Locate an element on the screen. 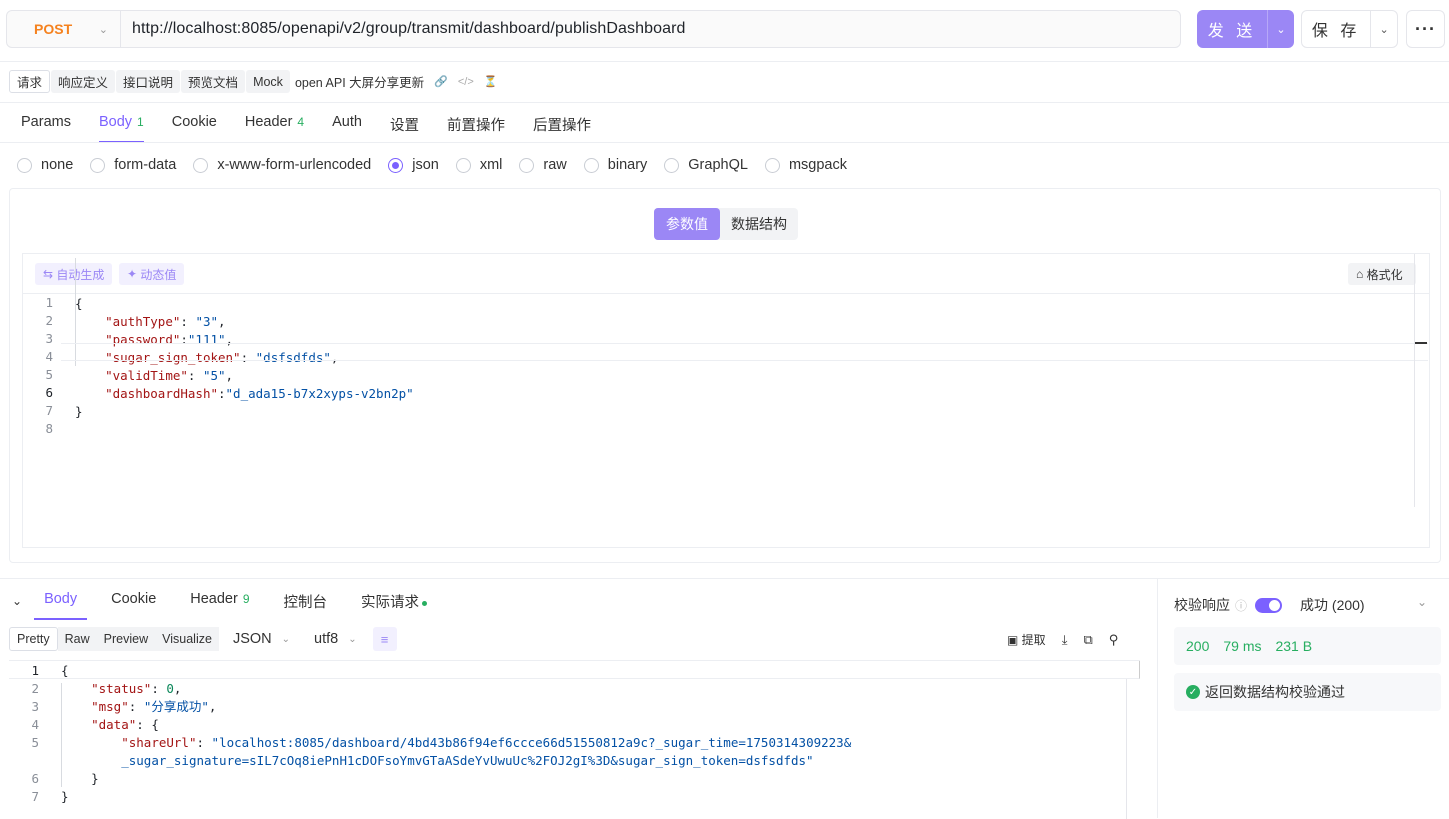  radio-label: msgpack is located at coordinates (817, 165).